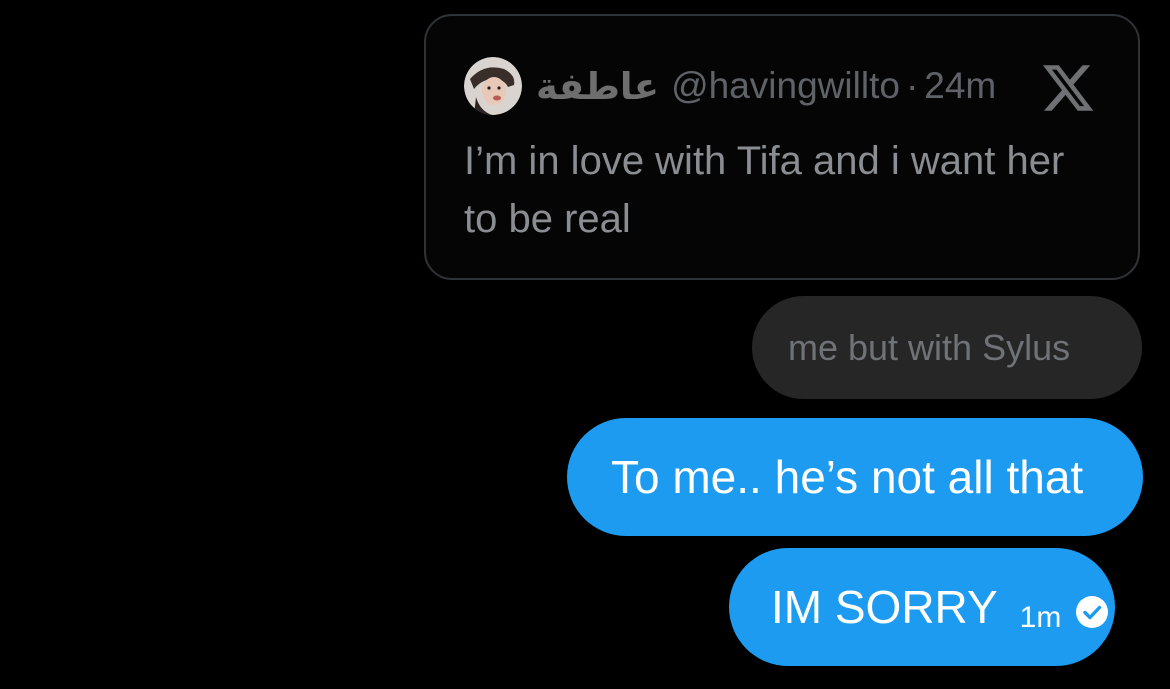 Image resolution: width=1170 pixels, height=689 pixels. What do you see at coordinates (884, 607) in the screenshot?
I see `sent-message-text: IM SORRY` at bounding box center [884, 607].